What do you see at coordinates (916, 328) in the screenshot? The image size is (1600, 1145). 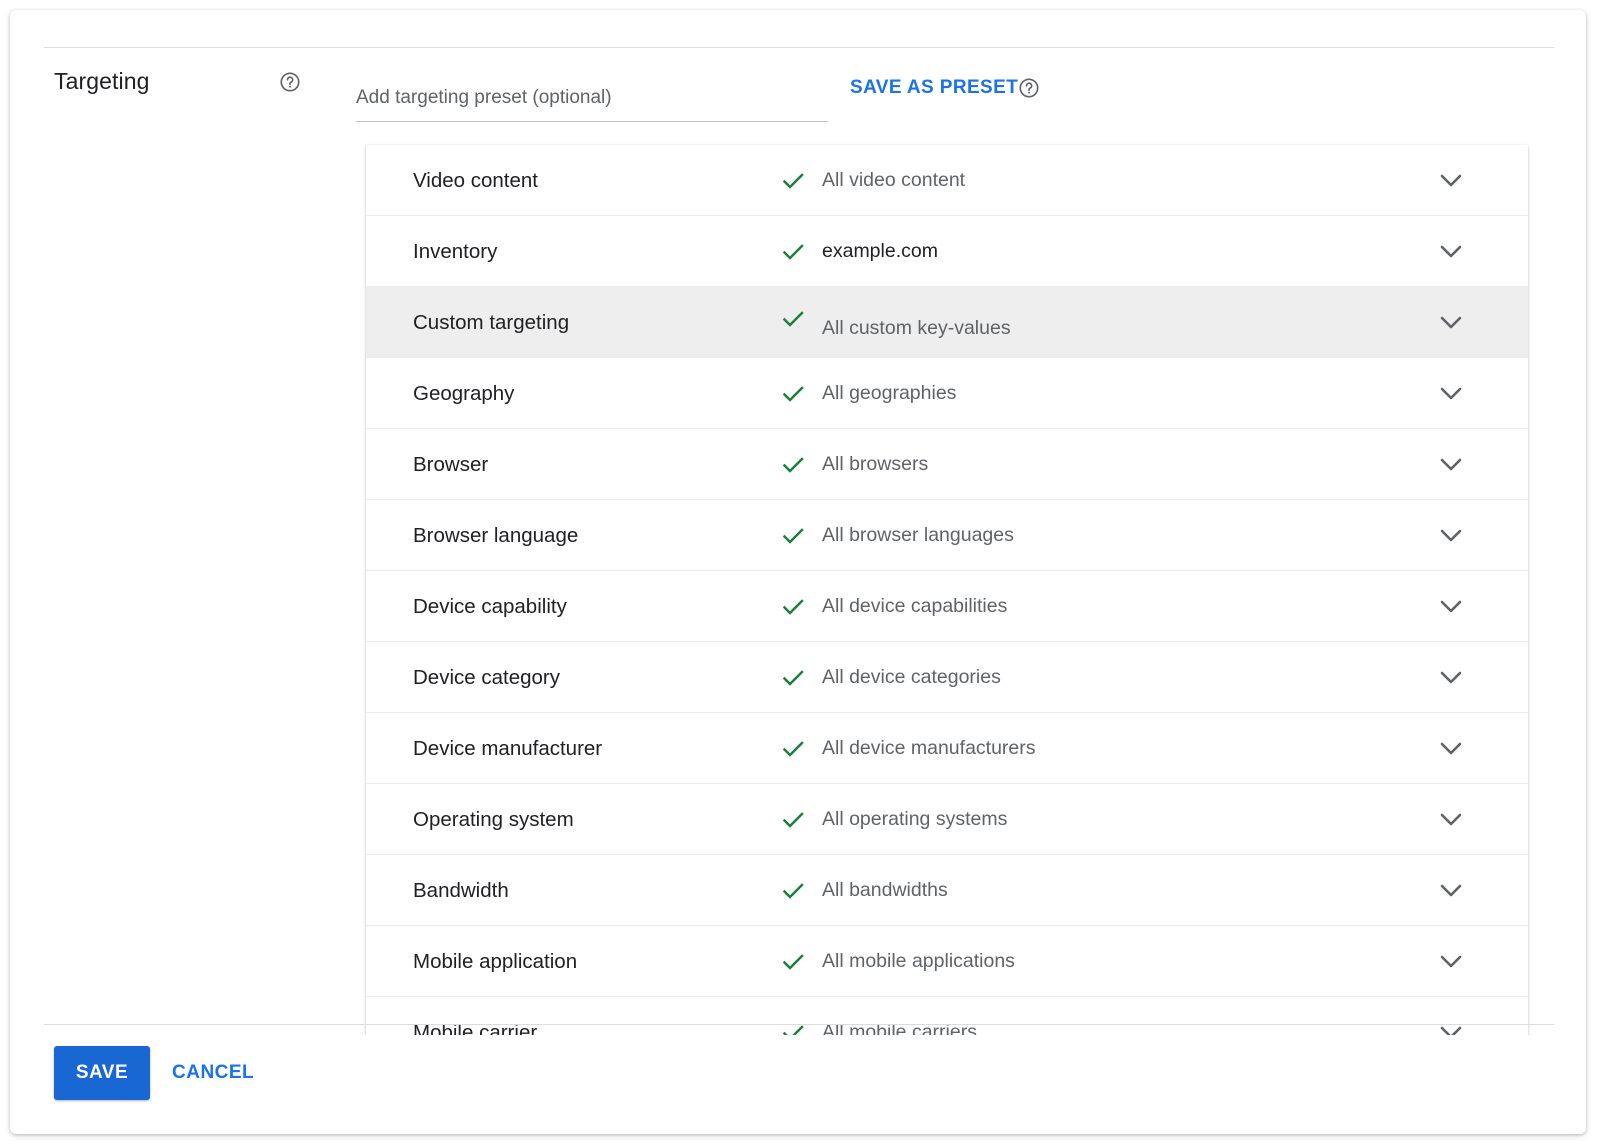 I see `targeting-row-value: All custom key-values` at bounding box center [916, 328].